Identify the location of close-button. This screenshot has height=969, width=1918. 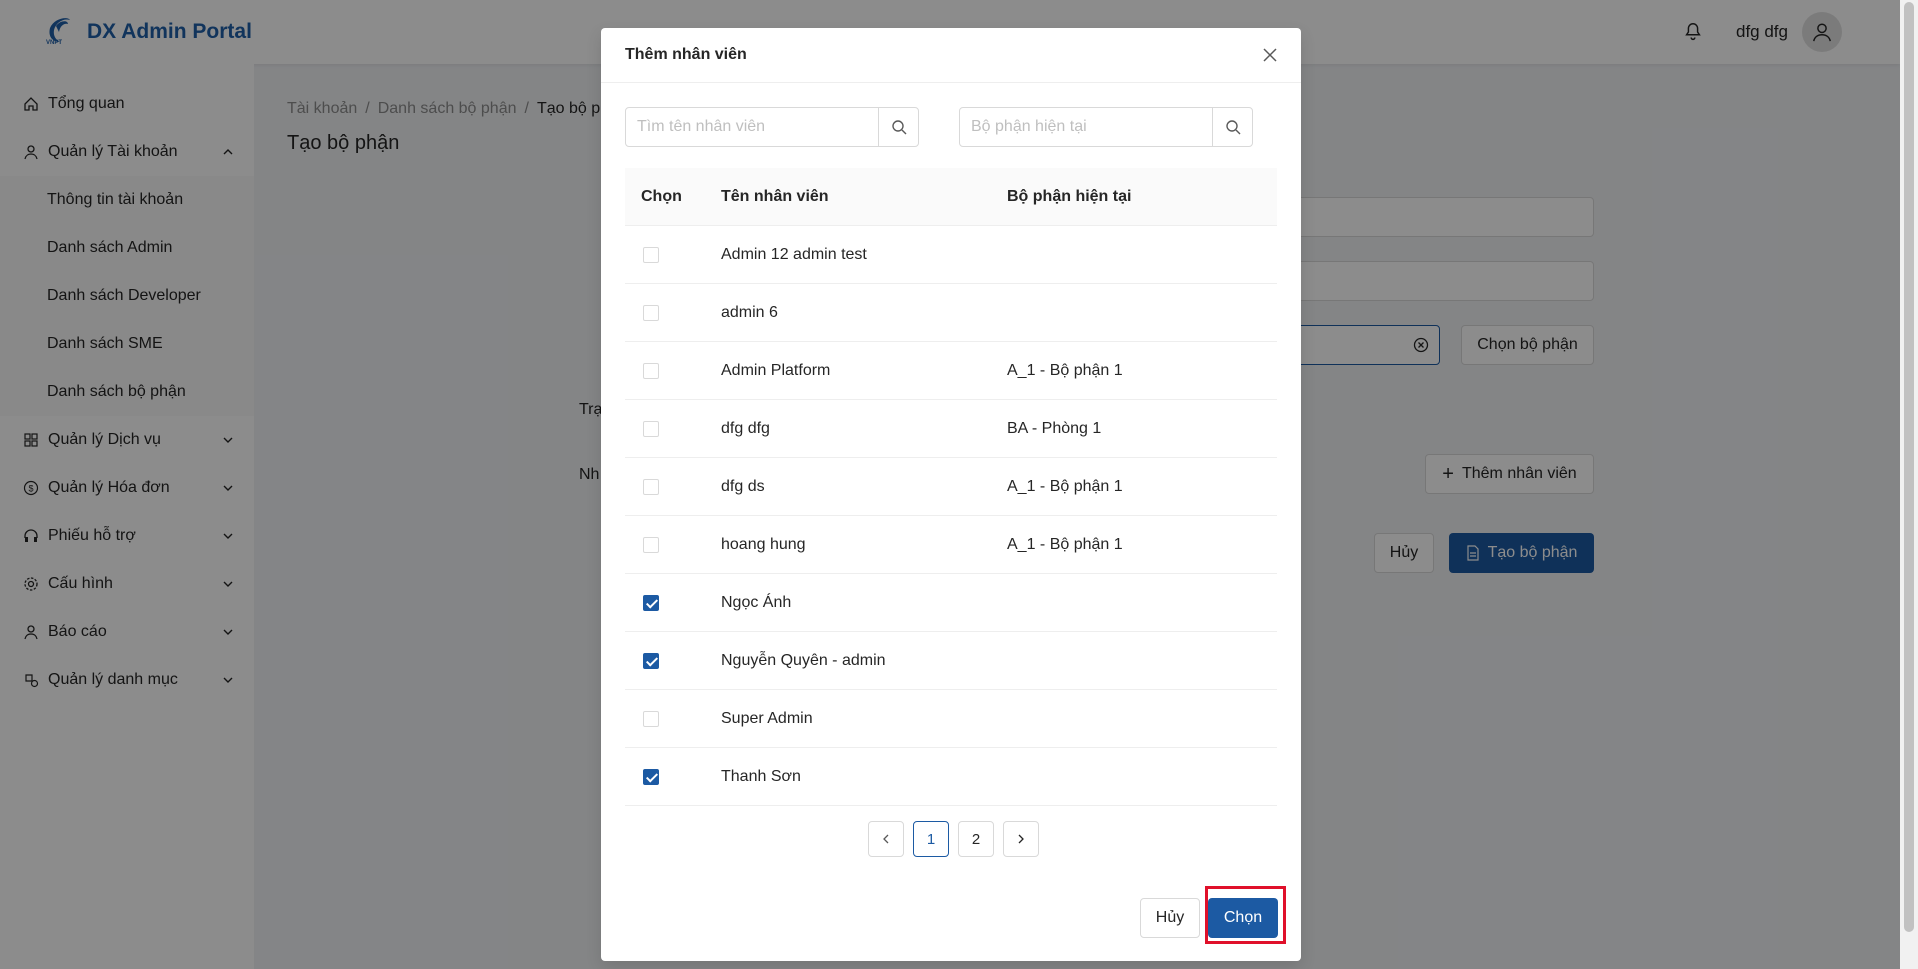
(1270, 55).